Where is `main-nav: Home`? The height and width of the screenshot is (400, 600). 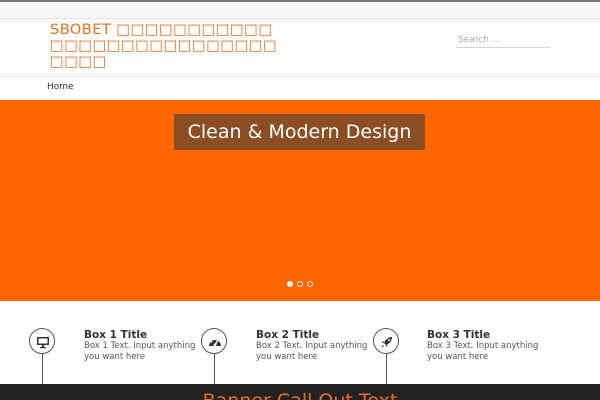 main-nav: Home is located at coordinates (300, 87).